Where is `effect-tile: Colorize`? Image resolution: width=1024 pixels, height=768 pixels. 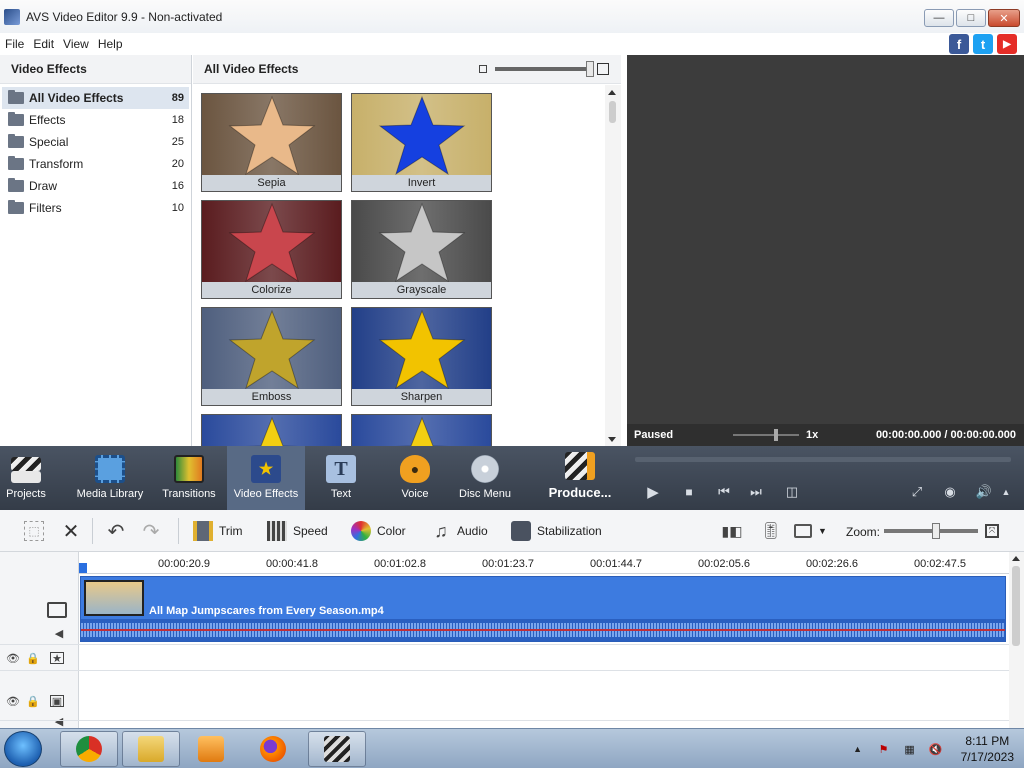 effect-tile: Colorize is located at coordinates (271, 249).